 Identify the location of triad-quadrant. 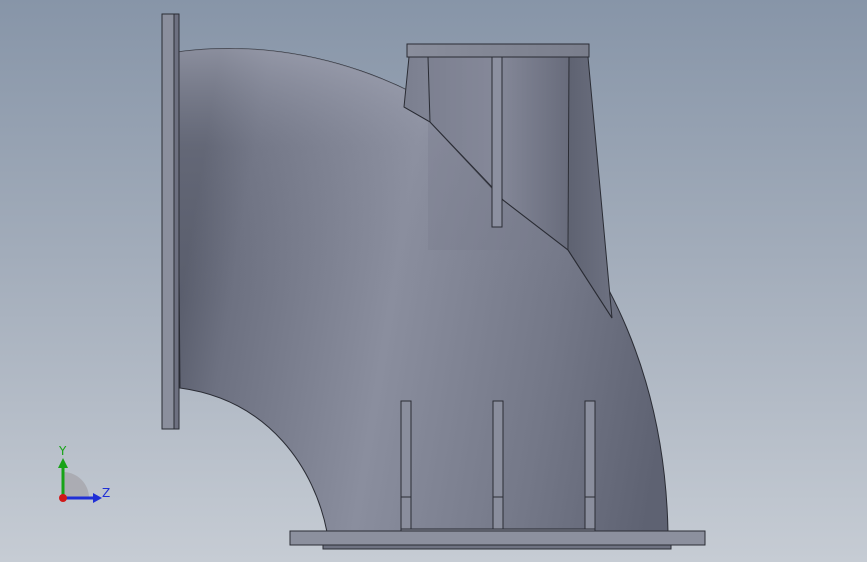
(76, 485).